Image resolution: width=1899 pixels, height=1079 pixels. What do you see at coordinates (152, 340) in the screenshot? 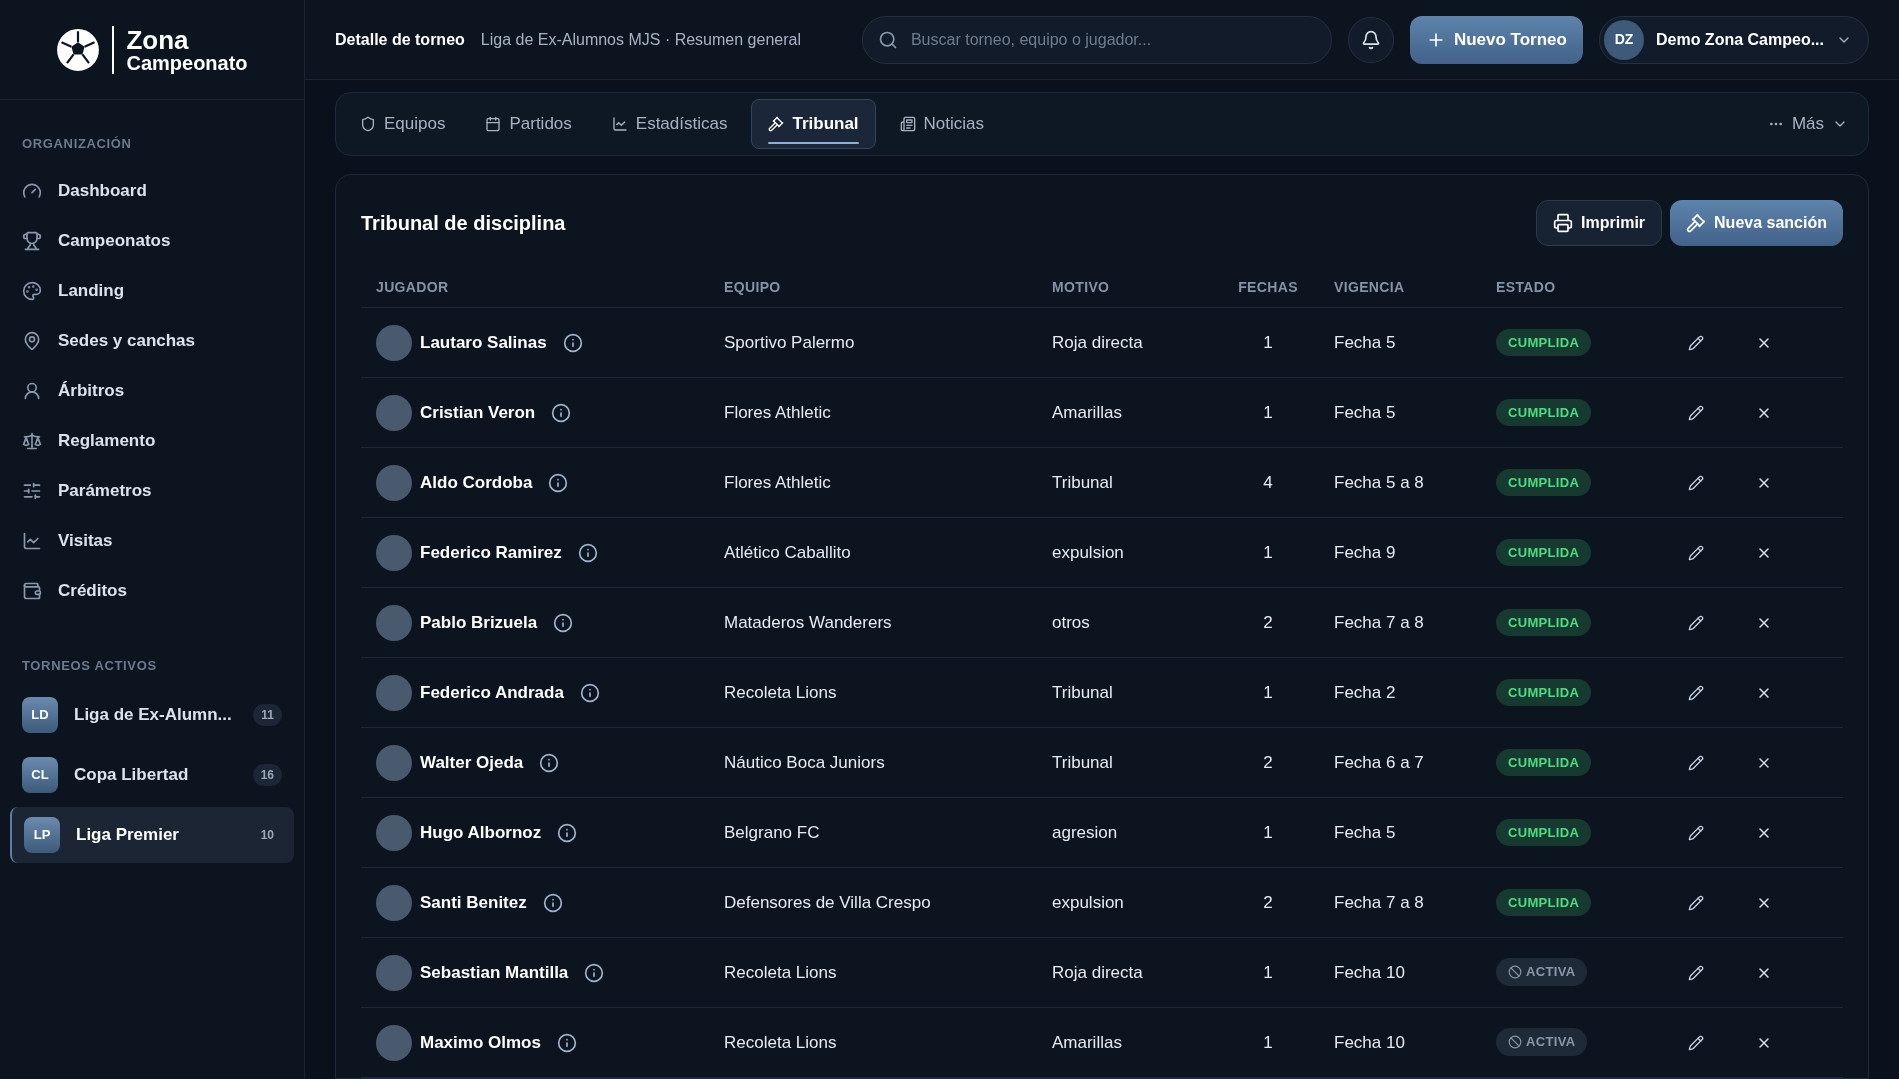
I see `sidebar-item: Sedes y canchas` at bounding box center [152, 340].